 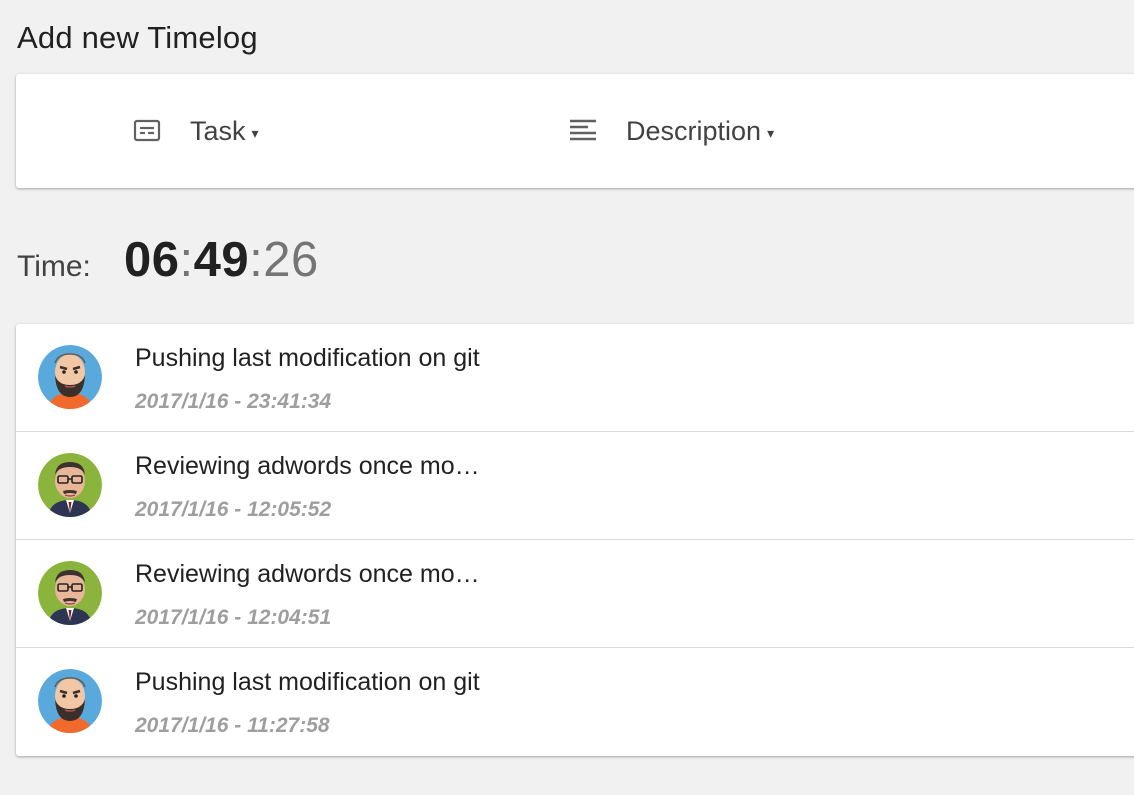 What do you see at coordinates (291, 260) in the screenshot?
I see `timer-seconds: 26` at bounding box center [291, 260].